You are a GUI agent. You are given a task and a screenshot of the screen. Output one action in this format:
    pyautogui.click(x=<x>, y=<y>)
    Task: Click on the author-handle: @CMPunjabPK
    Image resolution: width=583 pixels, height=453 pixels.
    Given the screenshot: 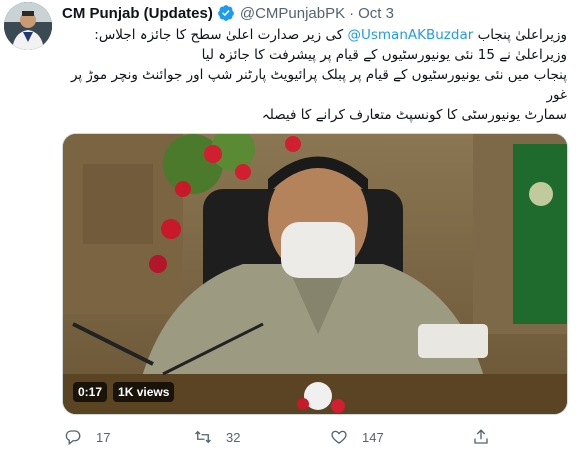 What is the action you would take?
    pyautogui.click(x=292, y=13)
    